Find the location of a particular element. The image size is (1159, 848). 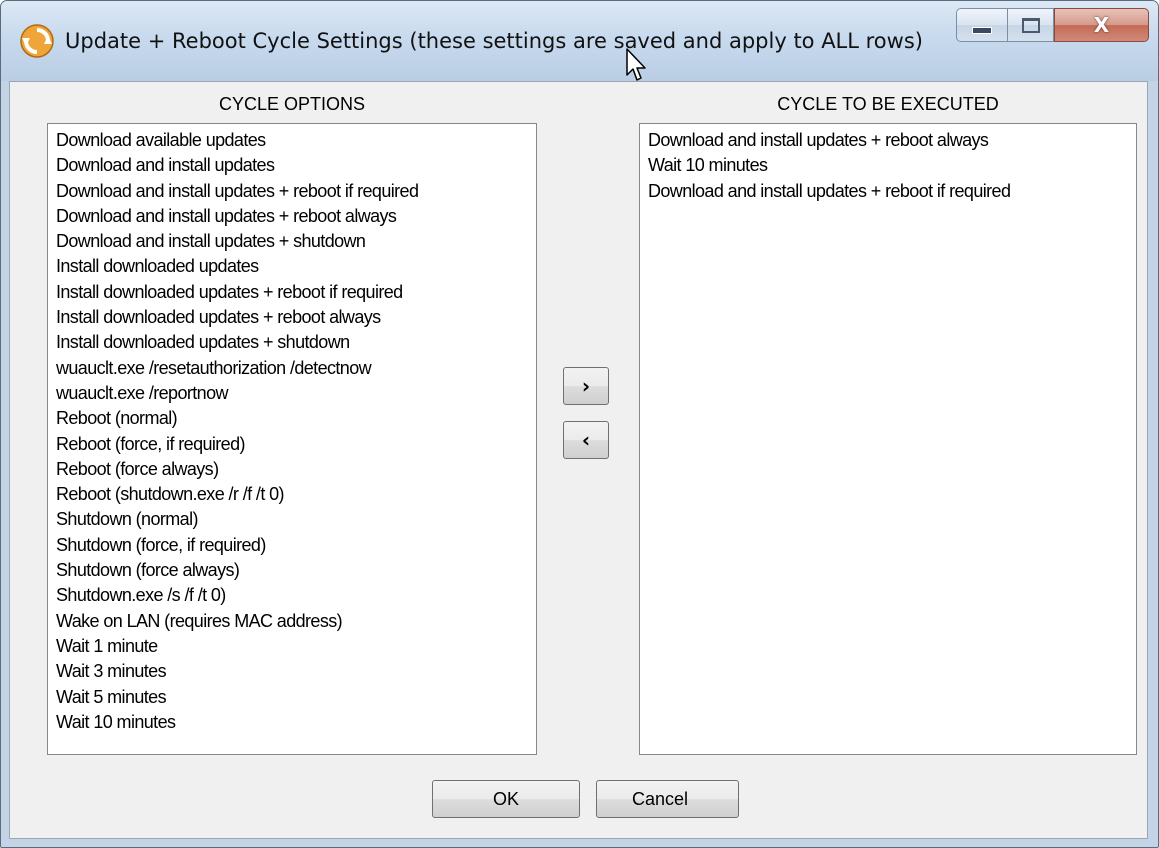

minimize-button is located at coordinates (982, 25).